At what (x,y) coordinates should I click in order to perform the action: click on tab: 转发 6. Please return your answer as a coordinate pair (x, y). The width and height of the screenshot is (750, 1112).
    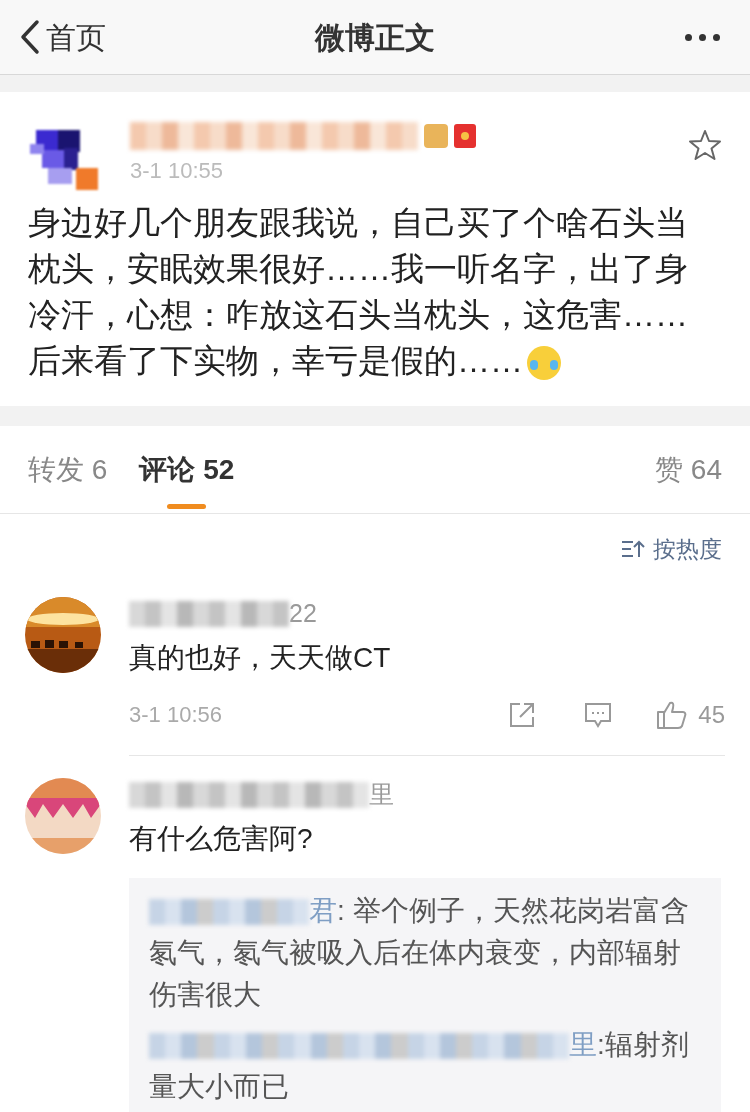
    Looking at the image, I should click on (68, 469).